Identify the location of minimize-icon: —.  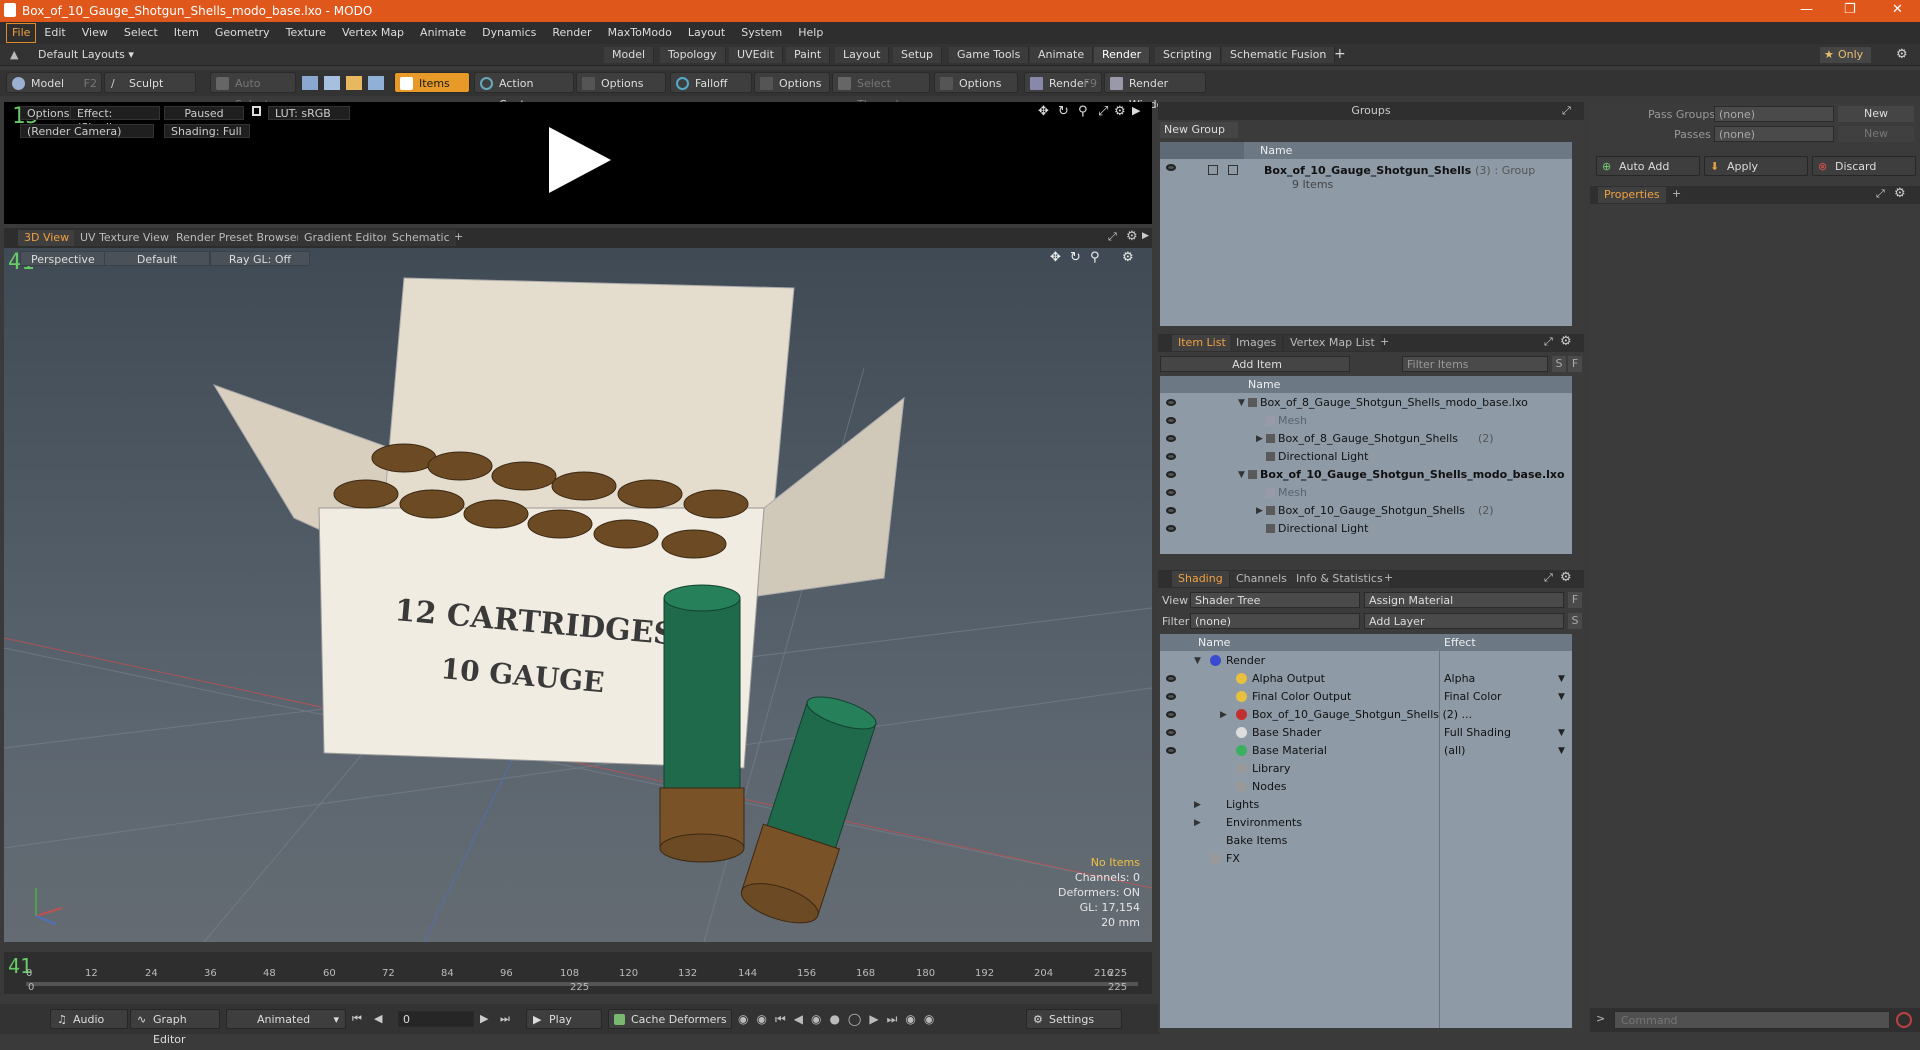
(1806, 9).